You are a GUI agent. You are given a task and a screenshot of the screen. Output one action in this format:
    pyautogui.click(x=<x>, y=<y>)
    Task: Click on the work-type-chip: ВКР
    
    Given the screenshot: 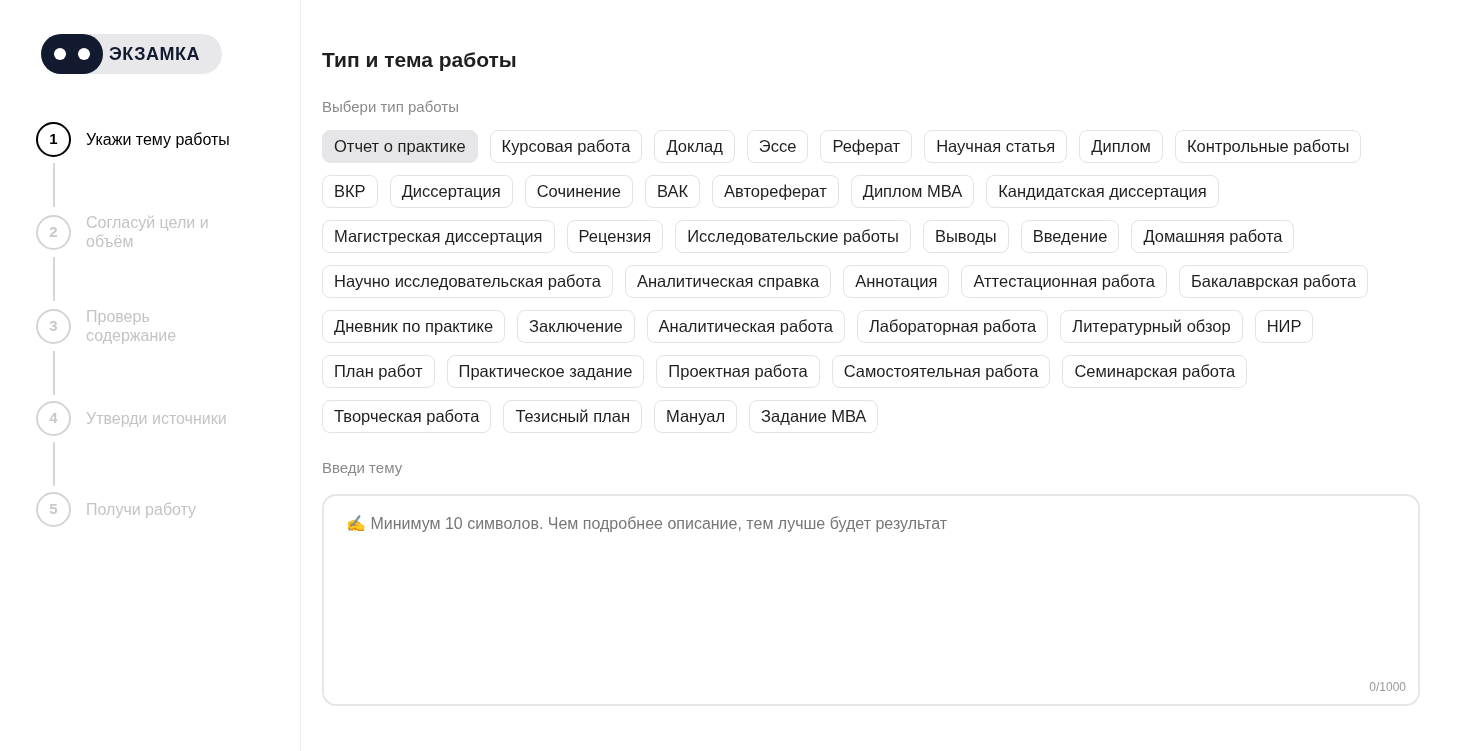 What is the action you would take?
    pyautogui.click(x=350, y=191)
    